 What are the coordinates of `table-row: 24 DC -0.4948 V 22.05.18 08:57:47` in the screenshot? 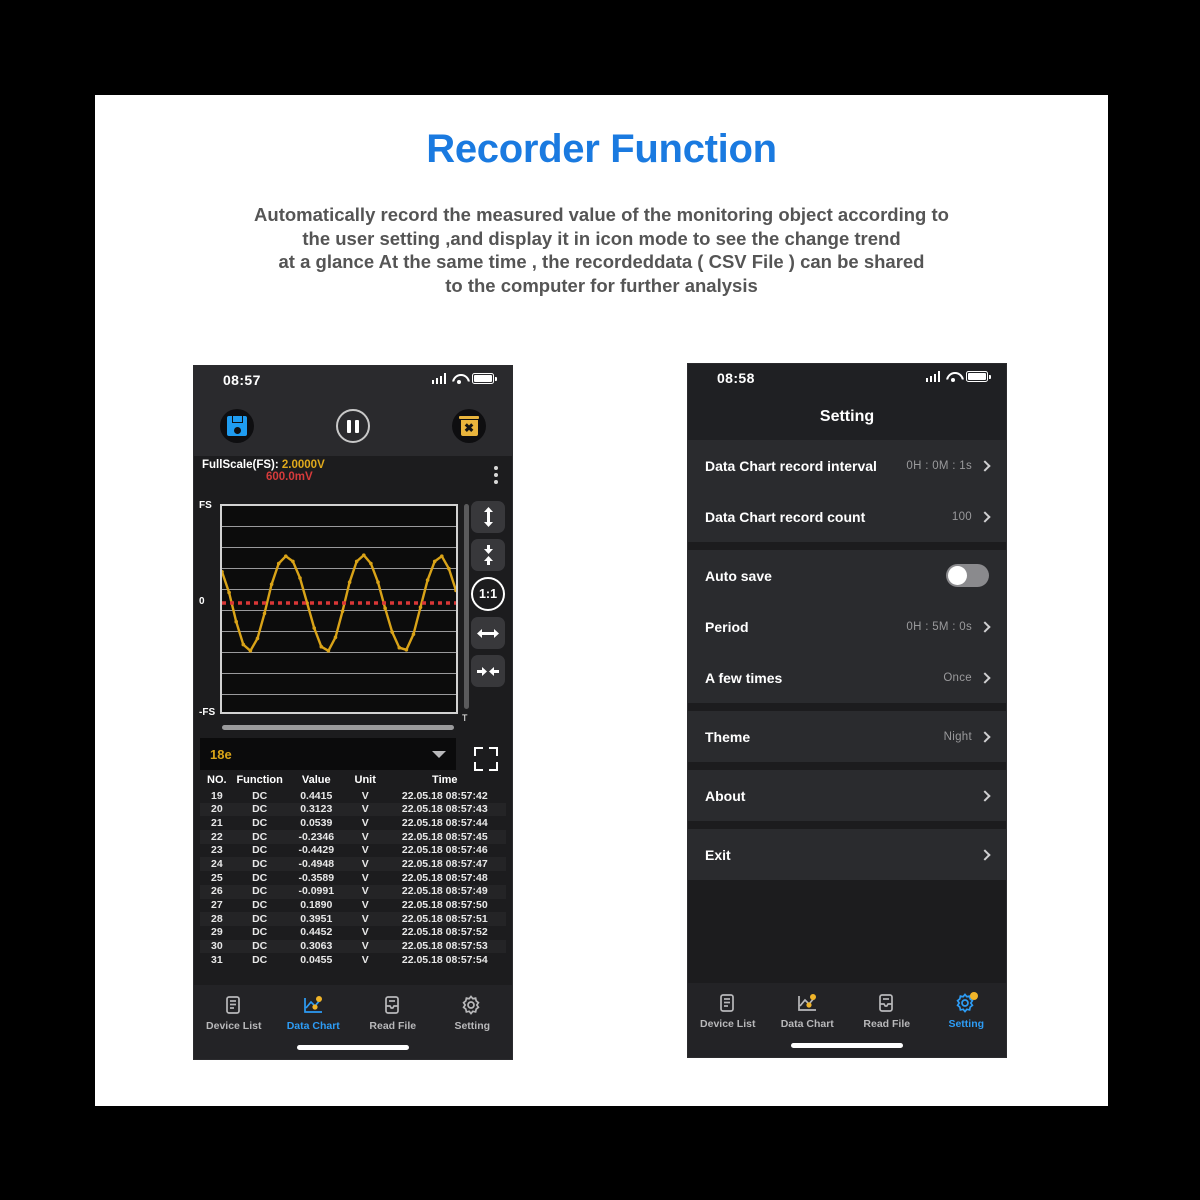 It's located at (353, 864).